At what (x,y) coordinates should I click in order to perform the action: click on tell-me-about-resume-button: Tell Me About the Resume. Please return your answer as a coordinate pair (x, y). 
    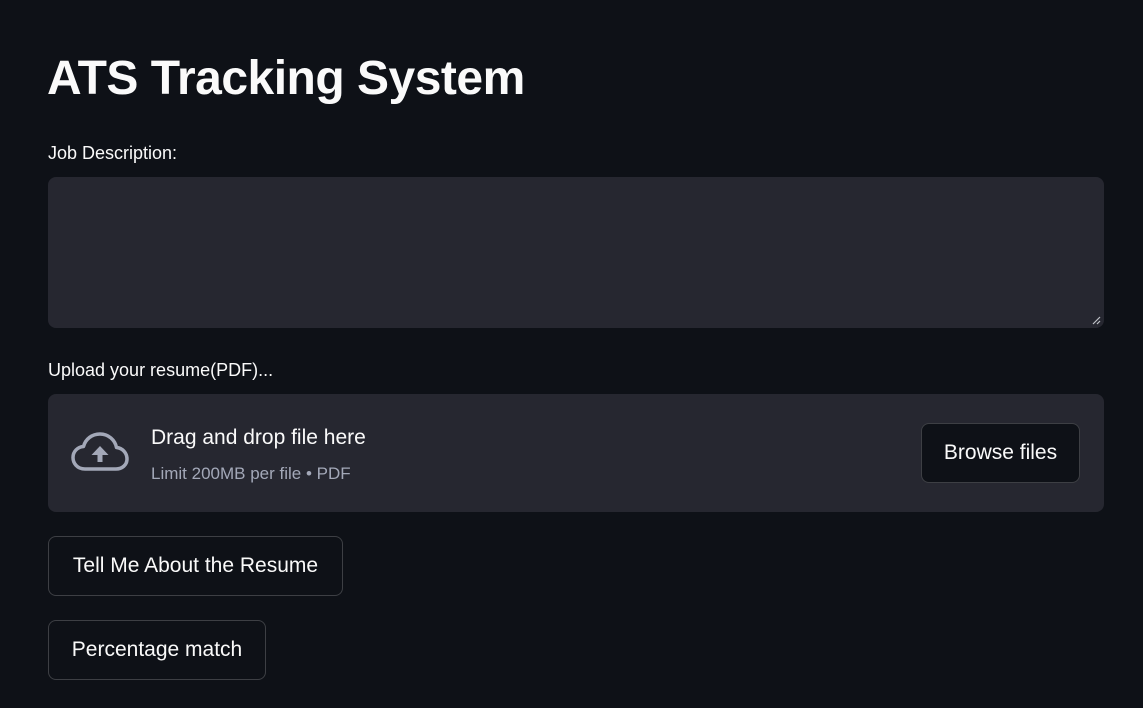
    Looking at the image, I should click on (195, 566).